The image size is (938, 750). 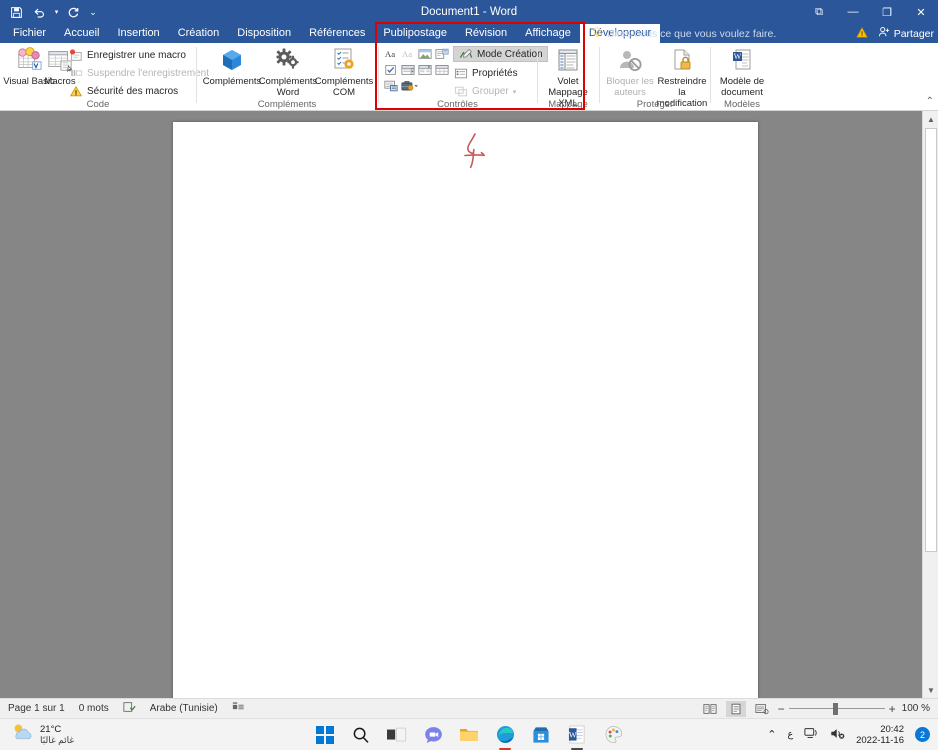 What do you see at coordinates (133, 91) in the screenshot?
I see `macro-security-label: Sécurité des macros` at bounding box center [133, 91].